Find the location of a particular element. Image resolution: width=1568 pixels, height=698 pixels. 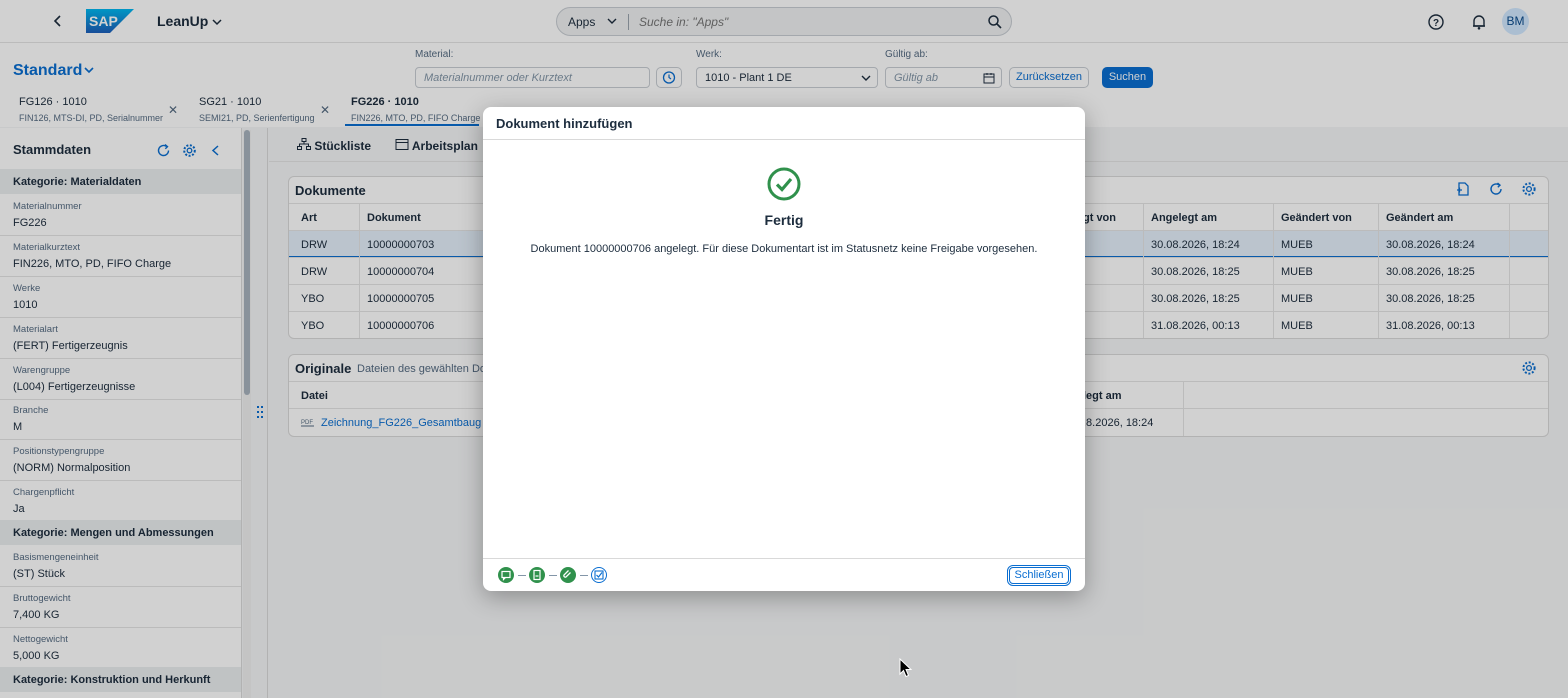

step-attachment-icon is located at coordinates (568, 575).